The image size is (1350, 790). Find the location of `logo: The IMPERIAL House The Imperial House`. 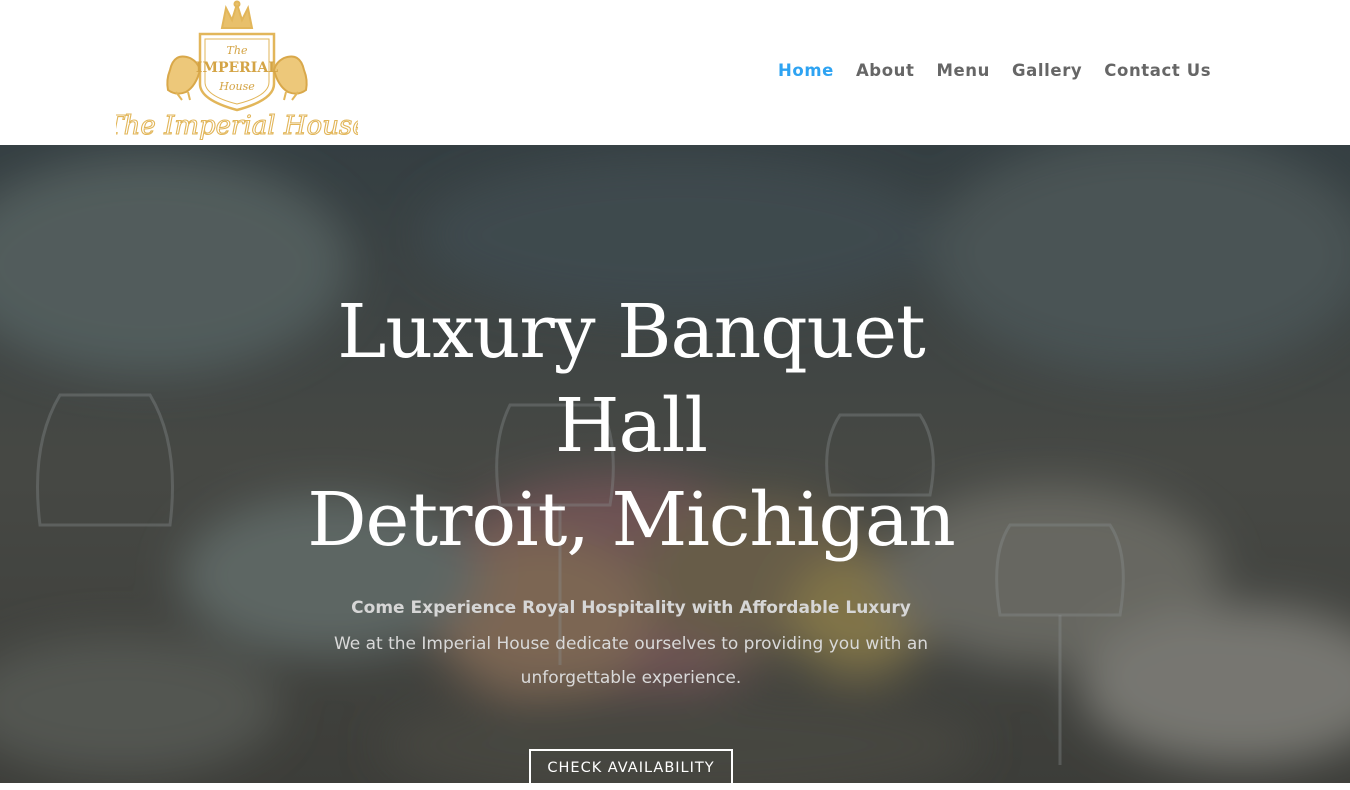

logo: The IMPERIAL House The Imperial House is located at coordinates (237, 71).